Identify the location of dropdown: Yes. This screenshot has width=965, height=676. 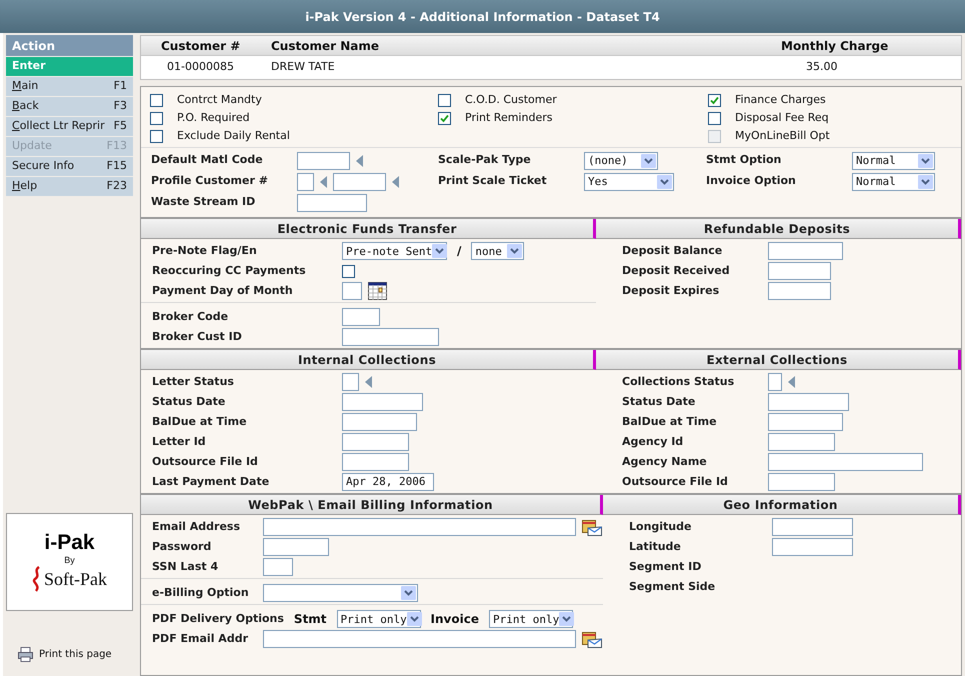
(629, 181).